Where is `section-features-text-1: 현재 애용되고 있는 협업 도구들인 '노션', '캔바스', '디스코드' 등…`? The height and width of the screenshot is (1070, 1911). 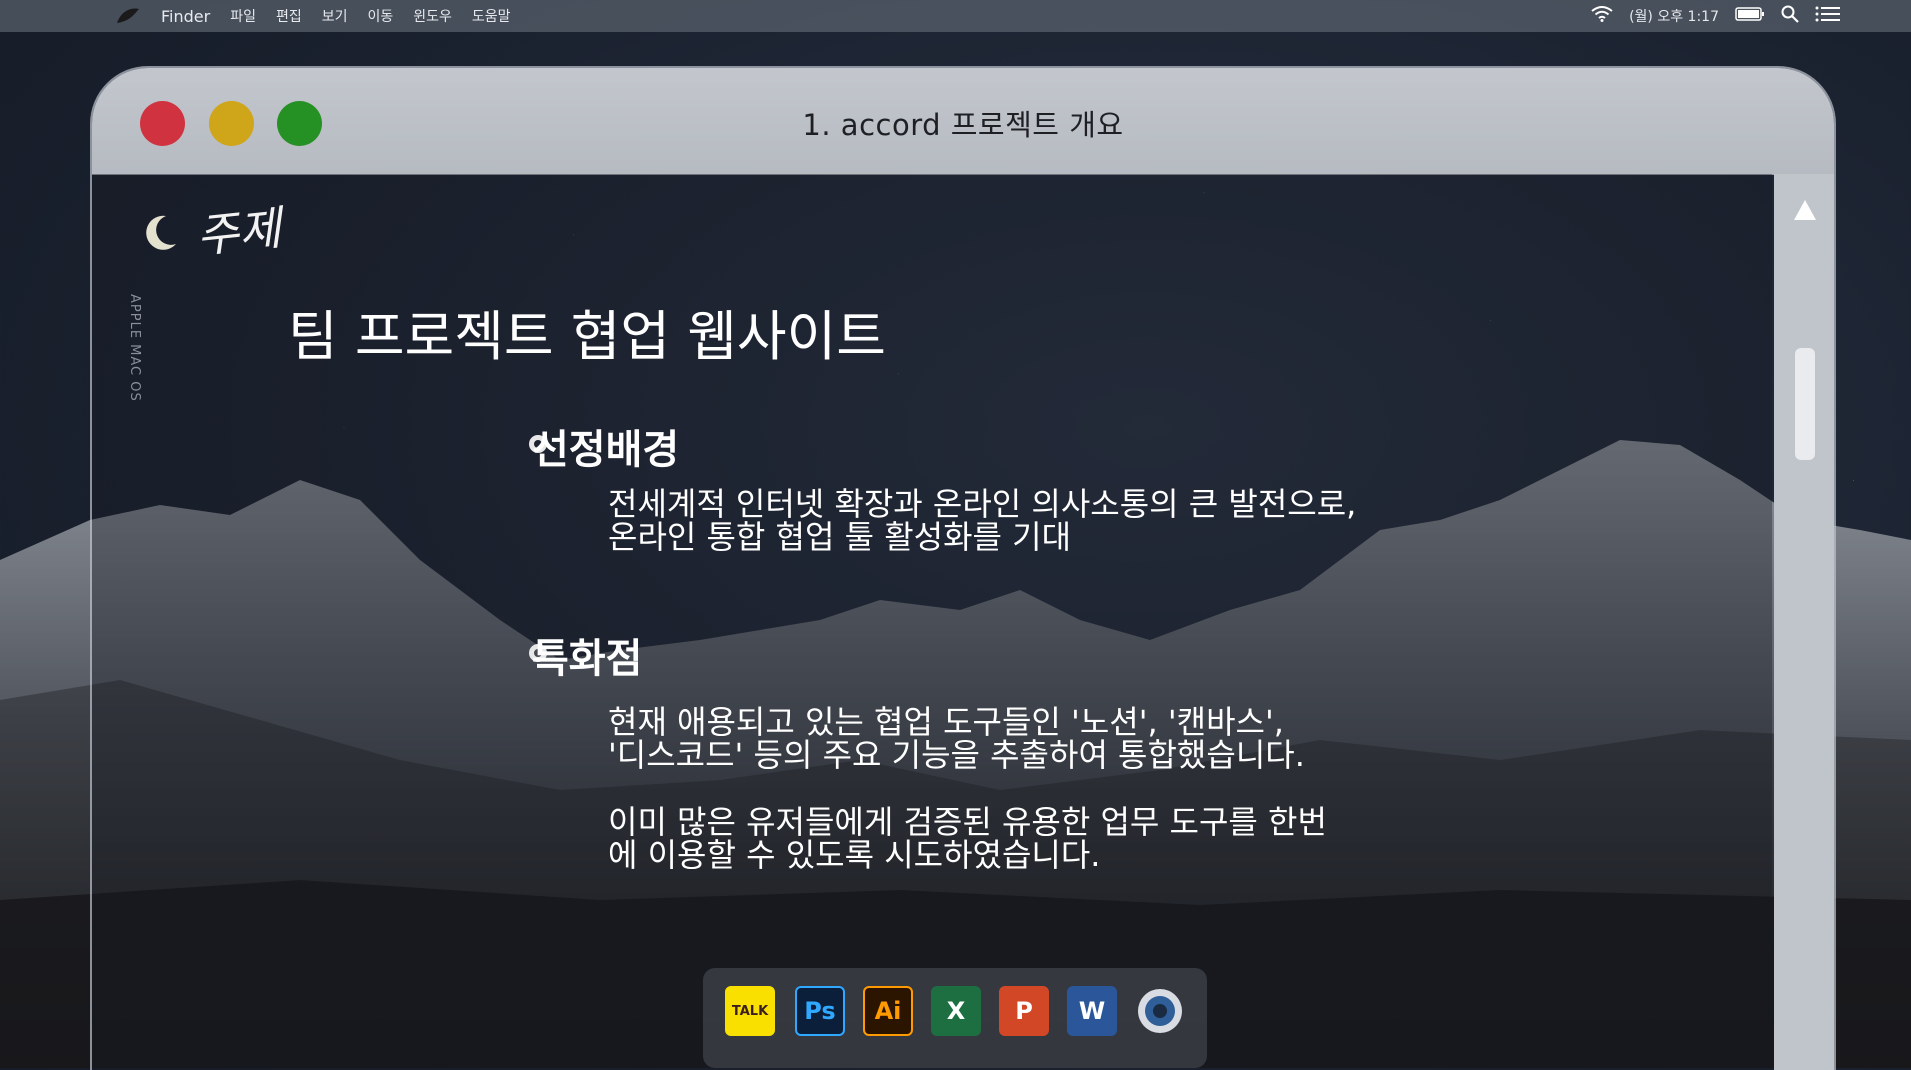 section-features-text-1: 현재 애용되고 있는 협업 도구들인 '노션', '캔바스', '디스코드' 등… is located at coordinates (956, 738).